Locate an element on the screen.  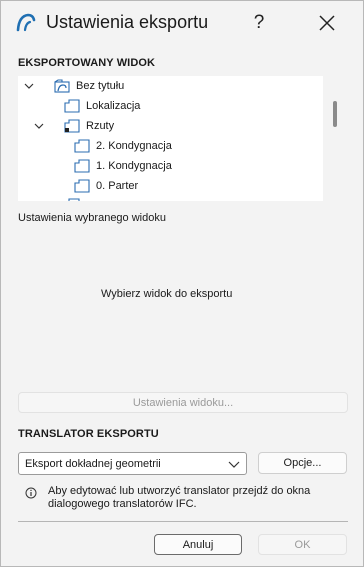
close-icon is located at coordinates (327, 23).